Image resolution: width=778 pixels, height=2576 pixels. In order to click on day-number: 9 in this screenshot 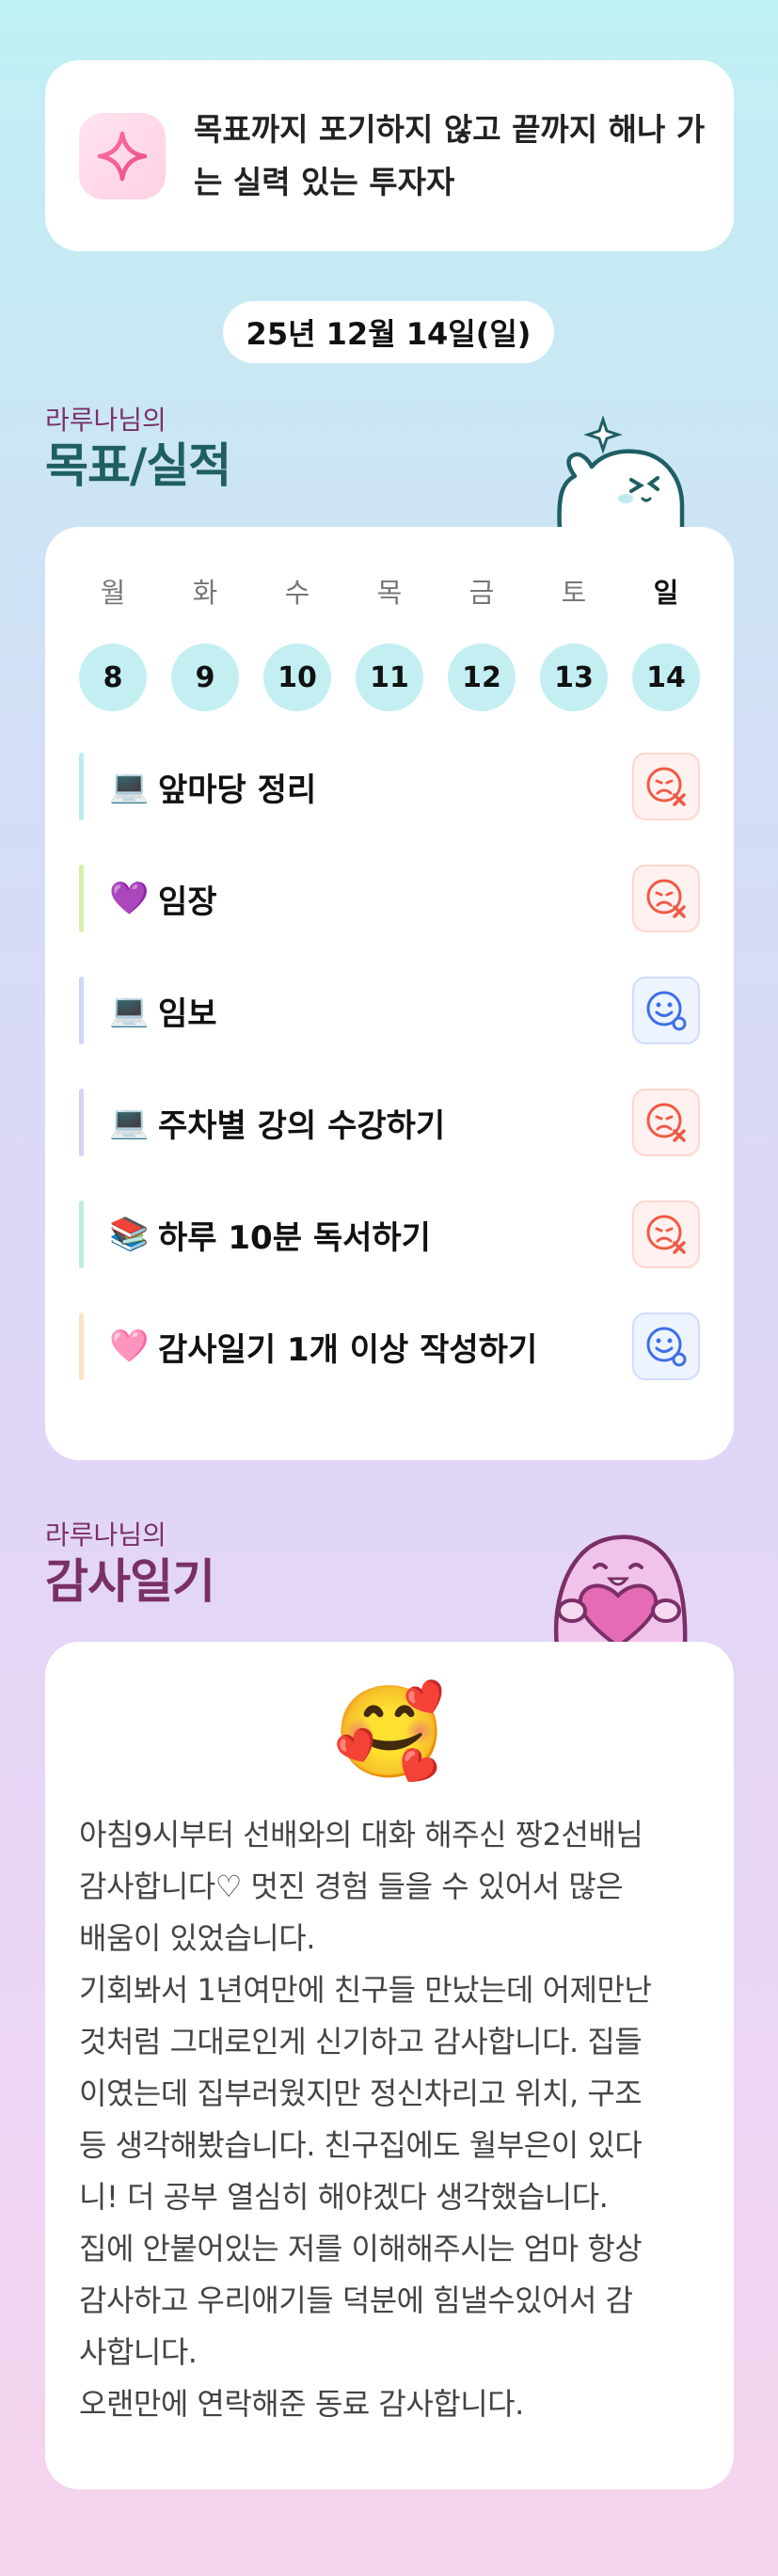, I will do `click(205, 677)`.